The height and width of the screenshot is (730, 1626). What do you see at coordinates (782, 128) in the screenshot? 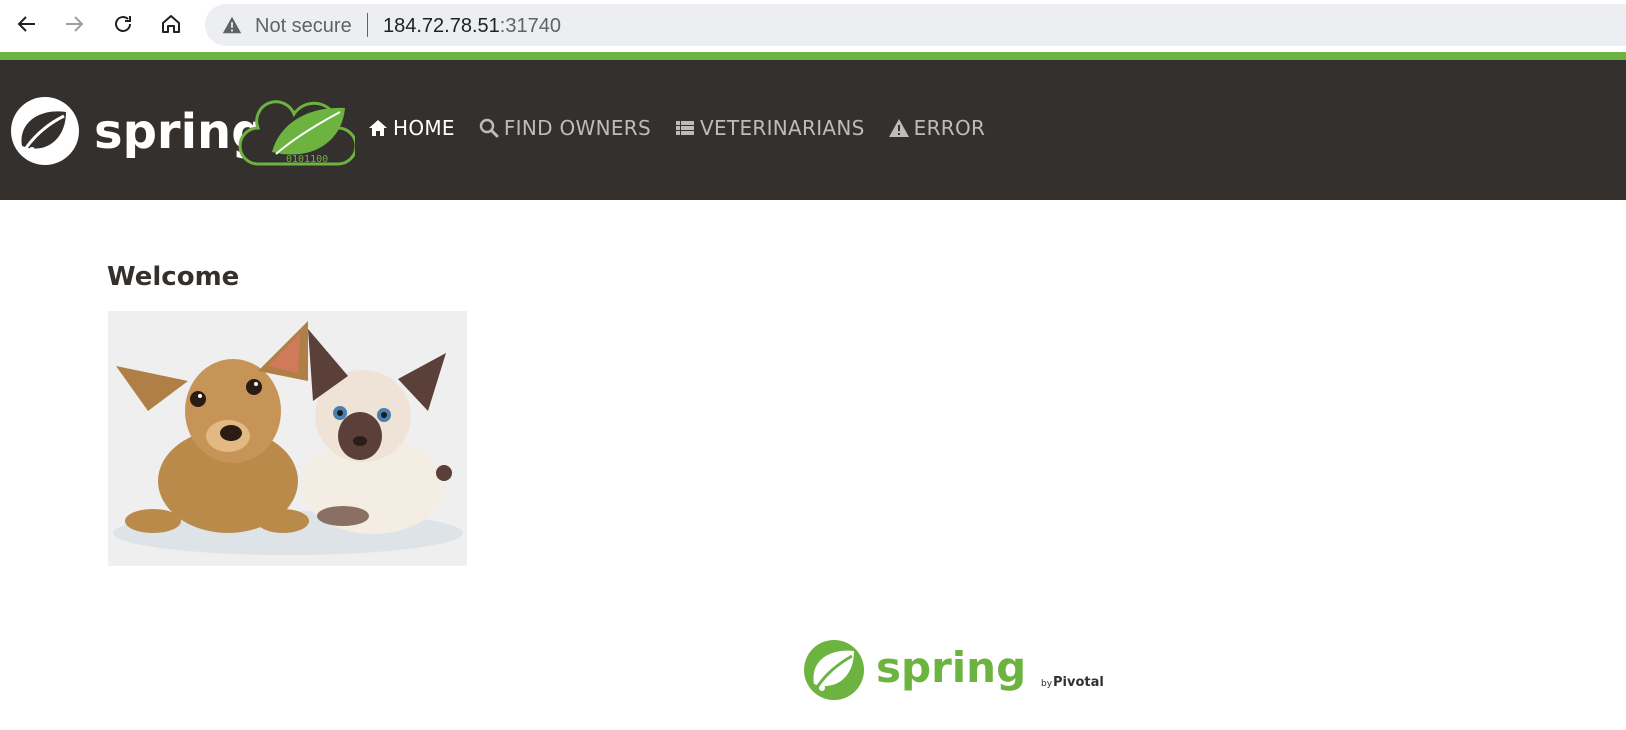
I see `nav-veterinarians-label: VETERINARIANS` at bounding box center [782, 128].